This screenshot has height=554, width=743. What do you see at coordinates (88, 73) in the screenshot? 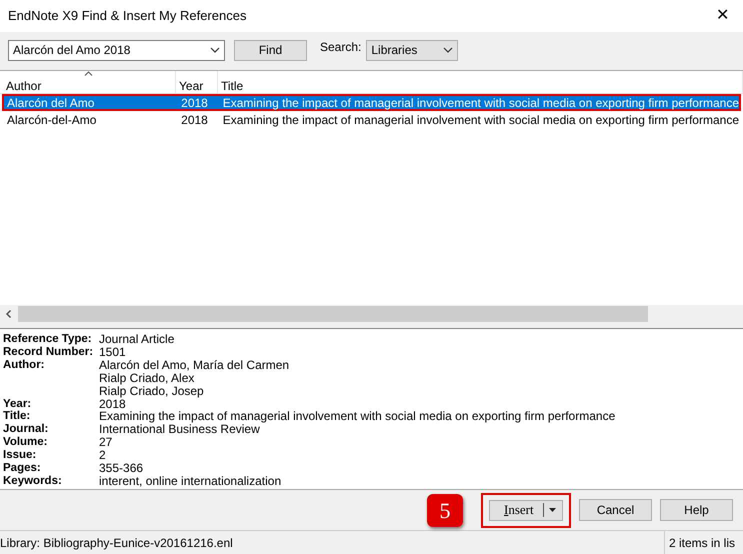
I see `sort-ascending-icon` at bounding box center [88, 73].